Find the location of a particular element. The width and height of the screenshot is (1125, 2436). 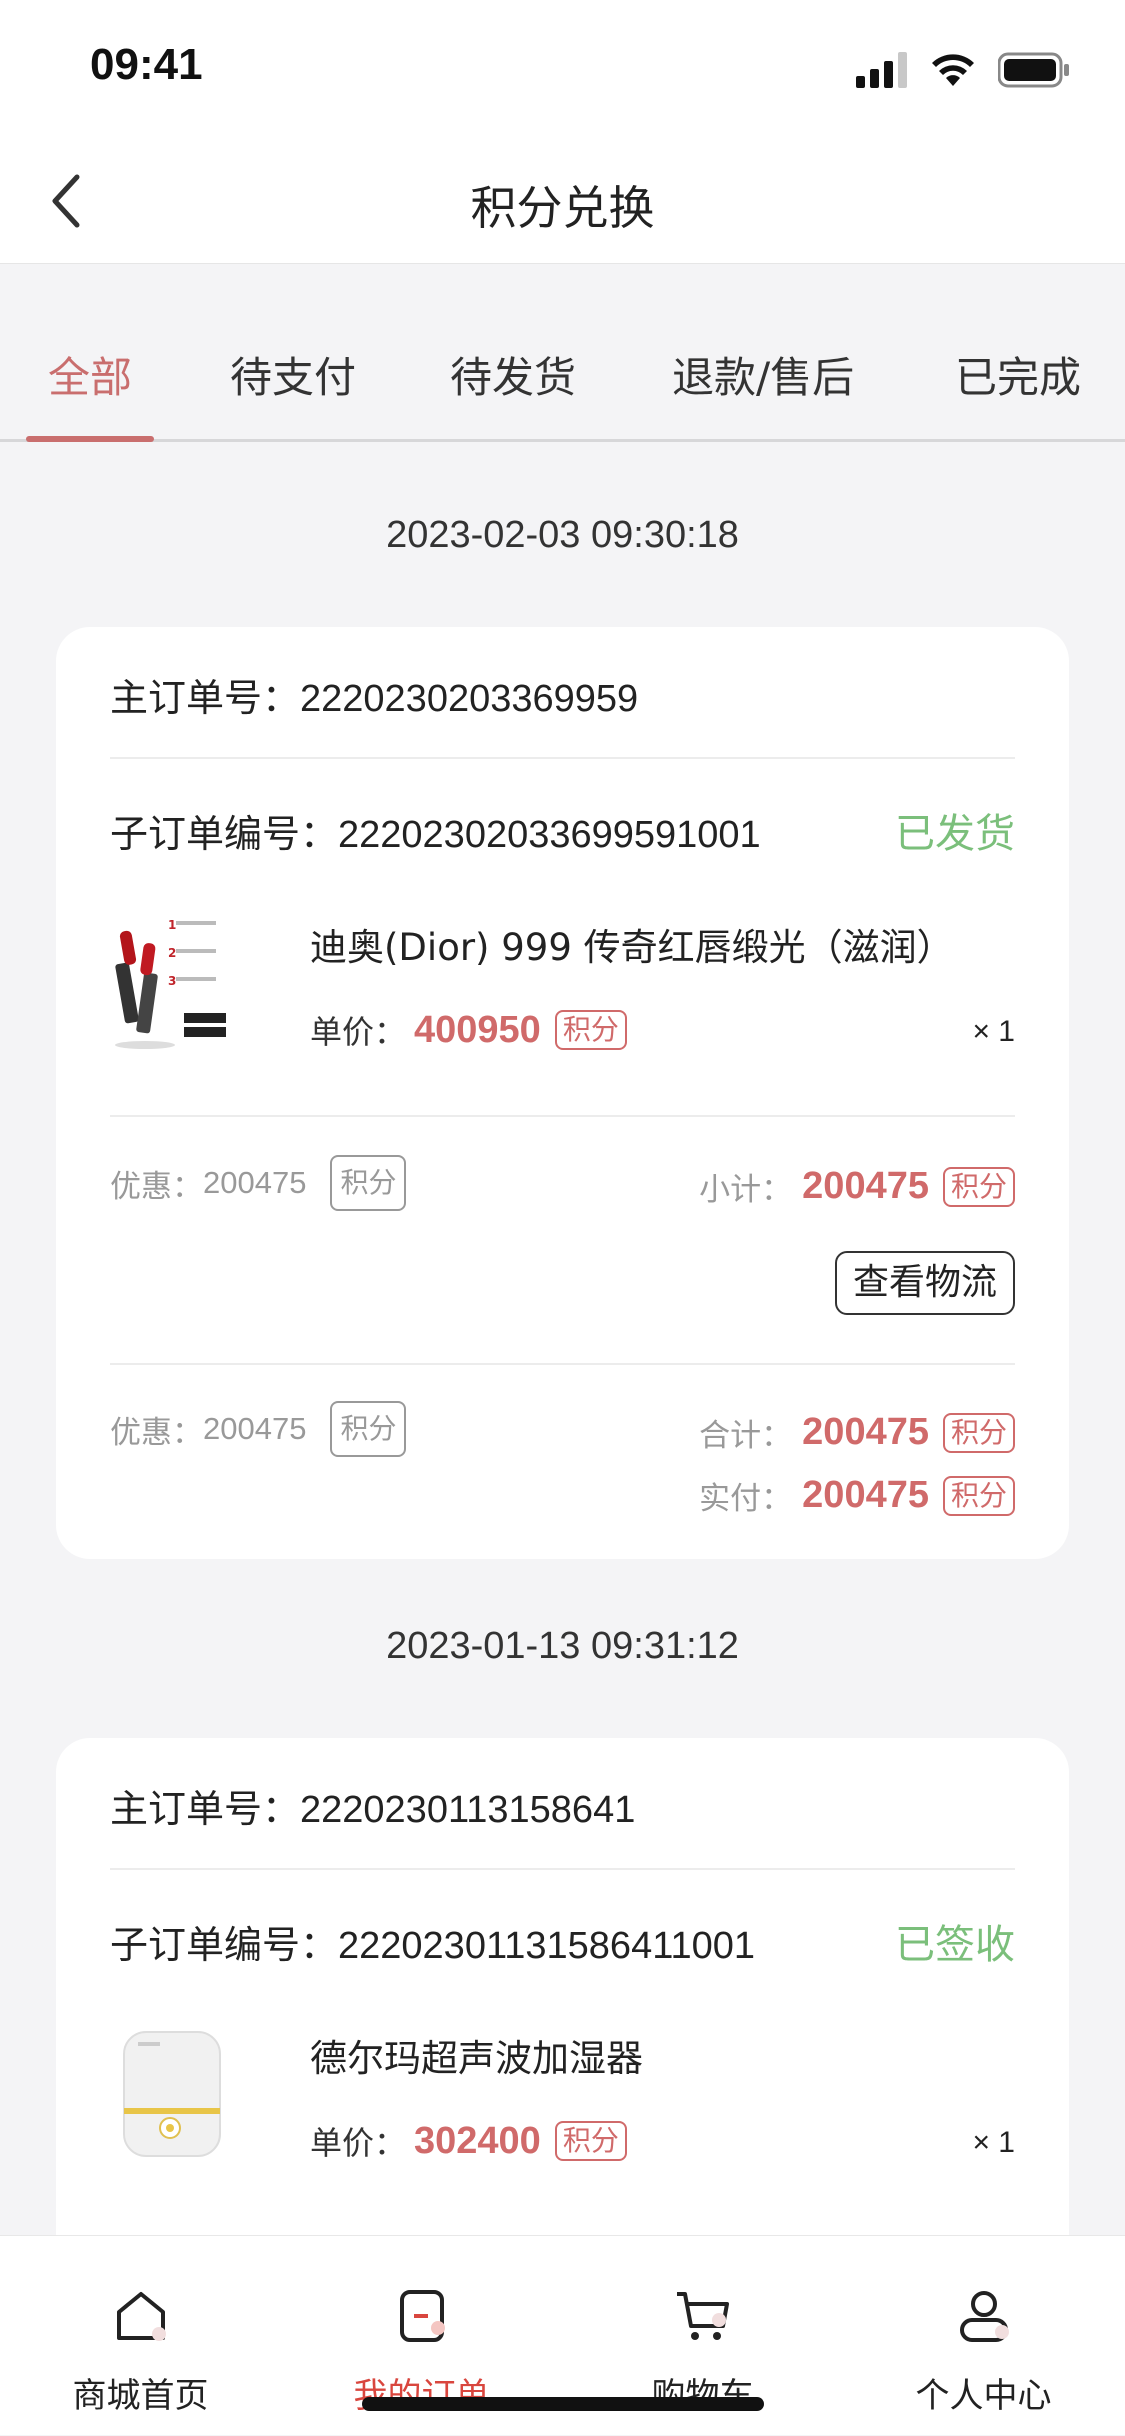

tab-active-indicator is located at coordinates (90, 439).